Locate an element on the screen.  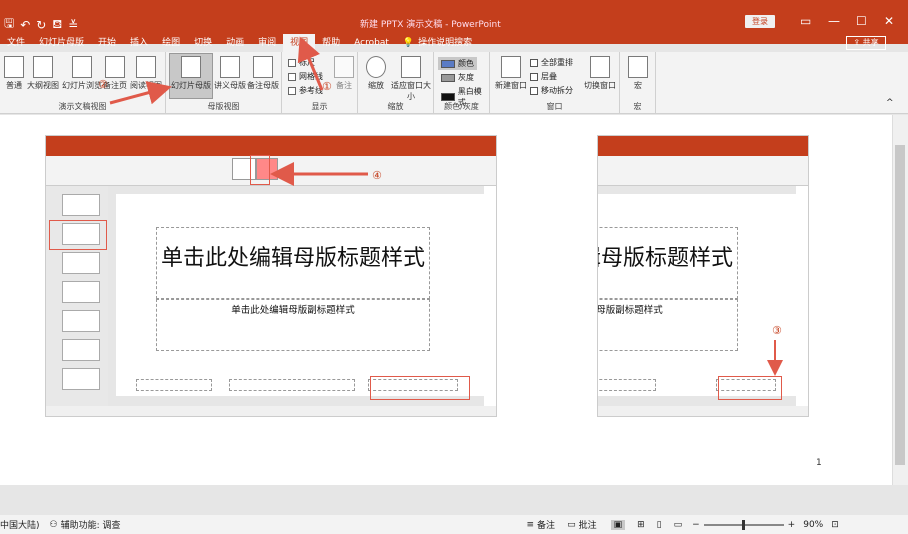
accessibility-status: 辅助功能: 调查 is located at coordinates (91, 524).